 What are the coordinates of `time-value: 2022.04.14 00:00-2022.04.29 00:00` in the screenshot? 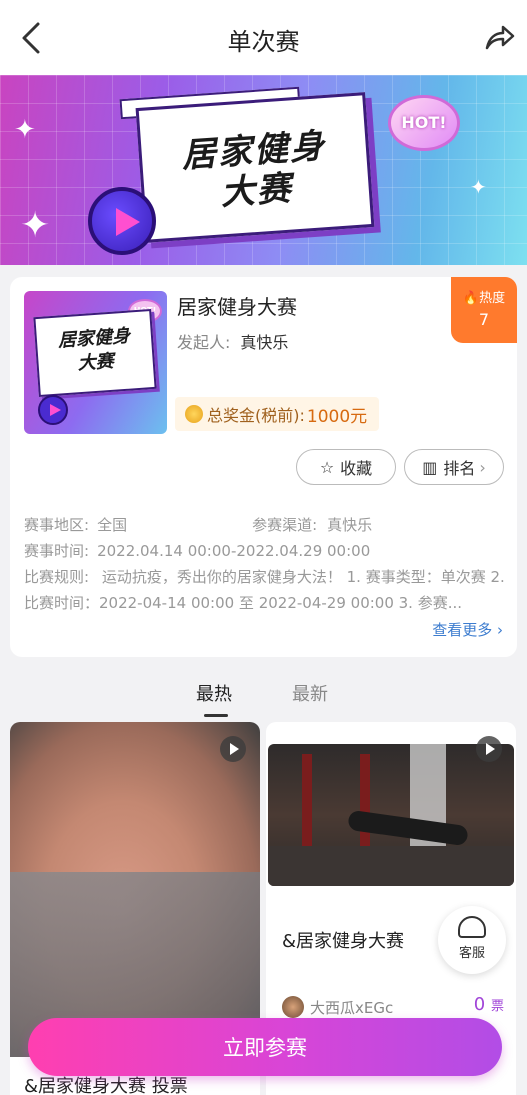 It's located at (234, 551).